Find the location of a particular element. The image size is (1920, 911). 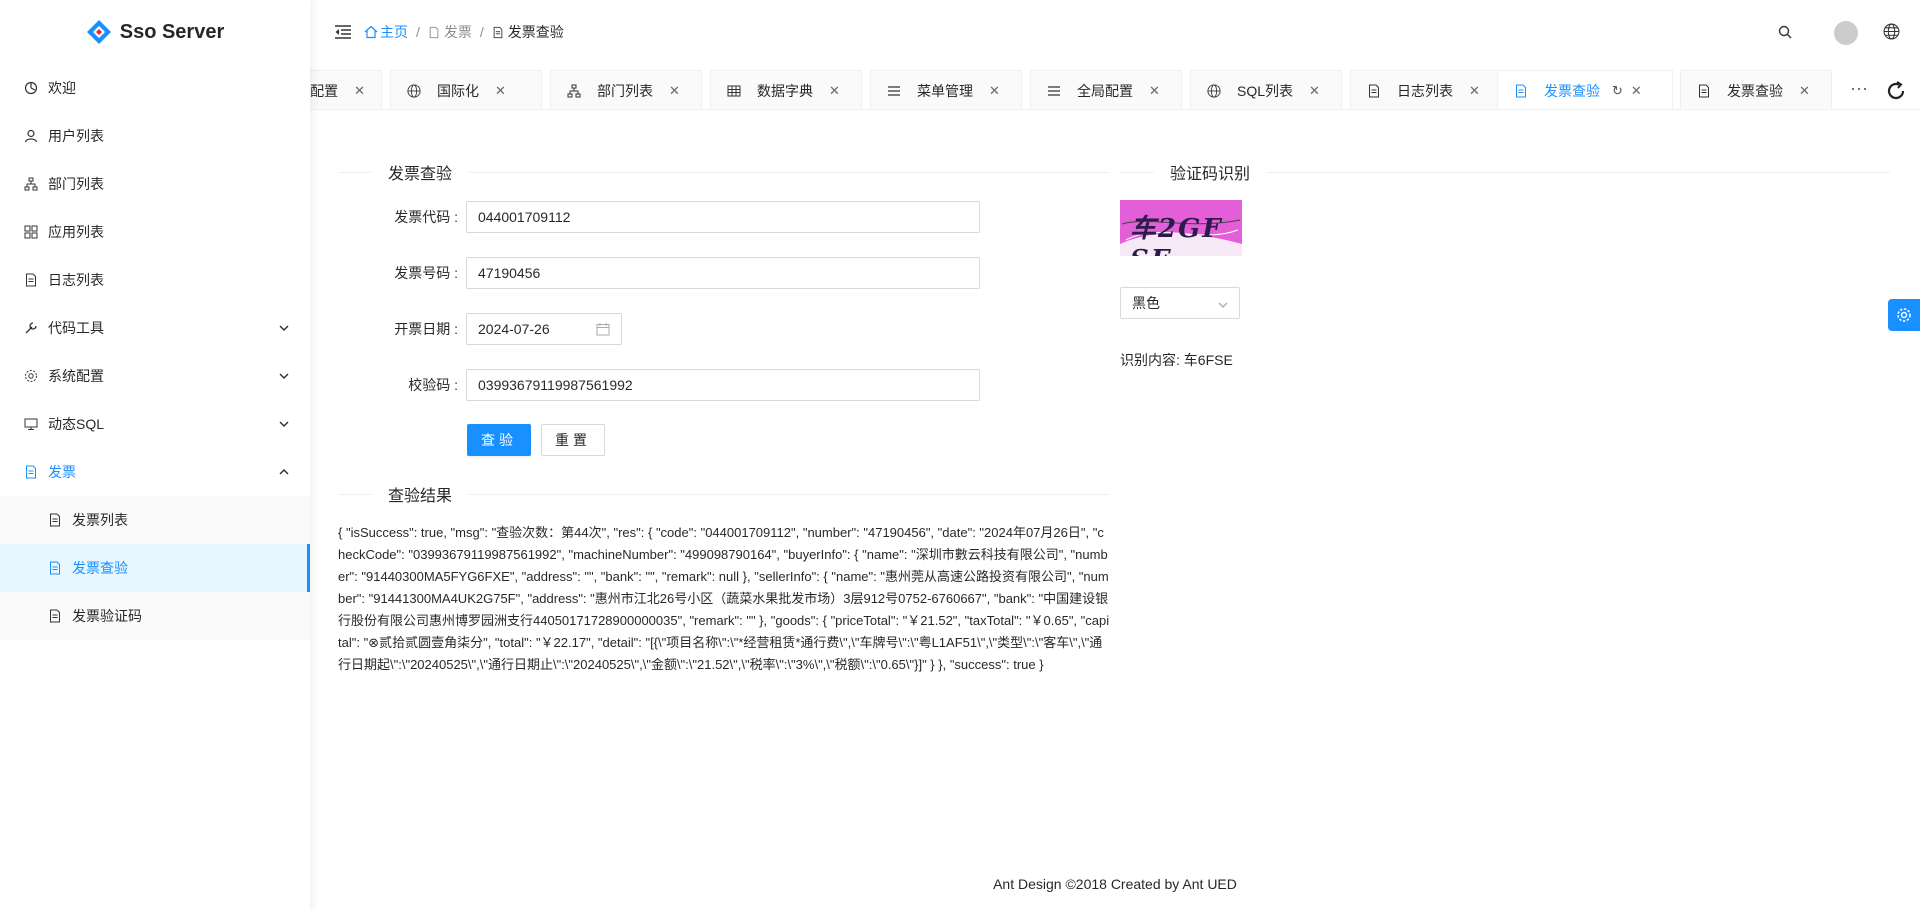

sidebar-item-invoice-captcha: 发票验证码 is located at coordinates (155, 616).